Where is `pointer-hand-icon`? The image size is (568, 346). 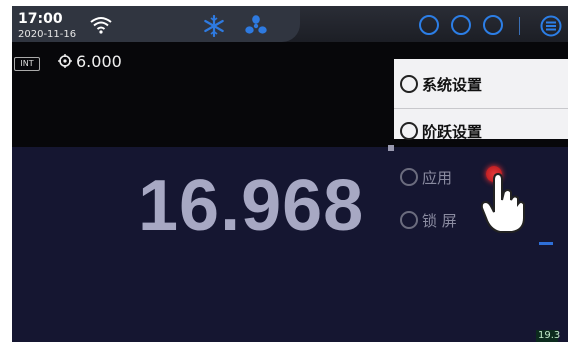
pointer-hand-icon is located at coordinates (502, 202).